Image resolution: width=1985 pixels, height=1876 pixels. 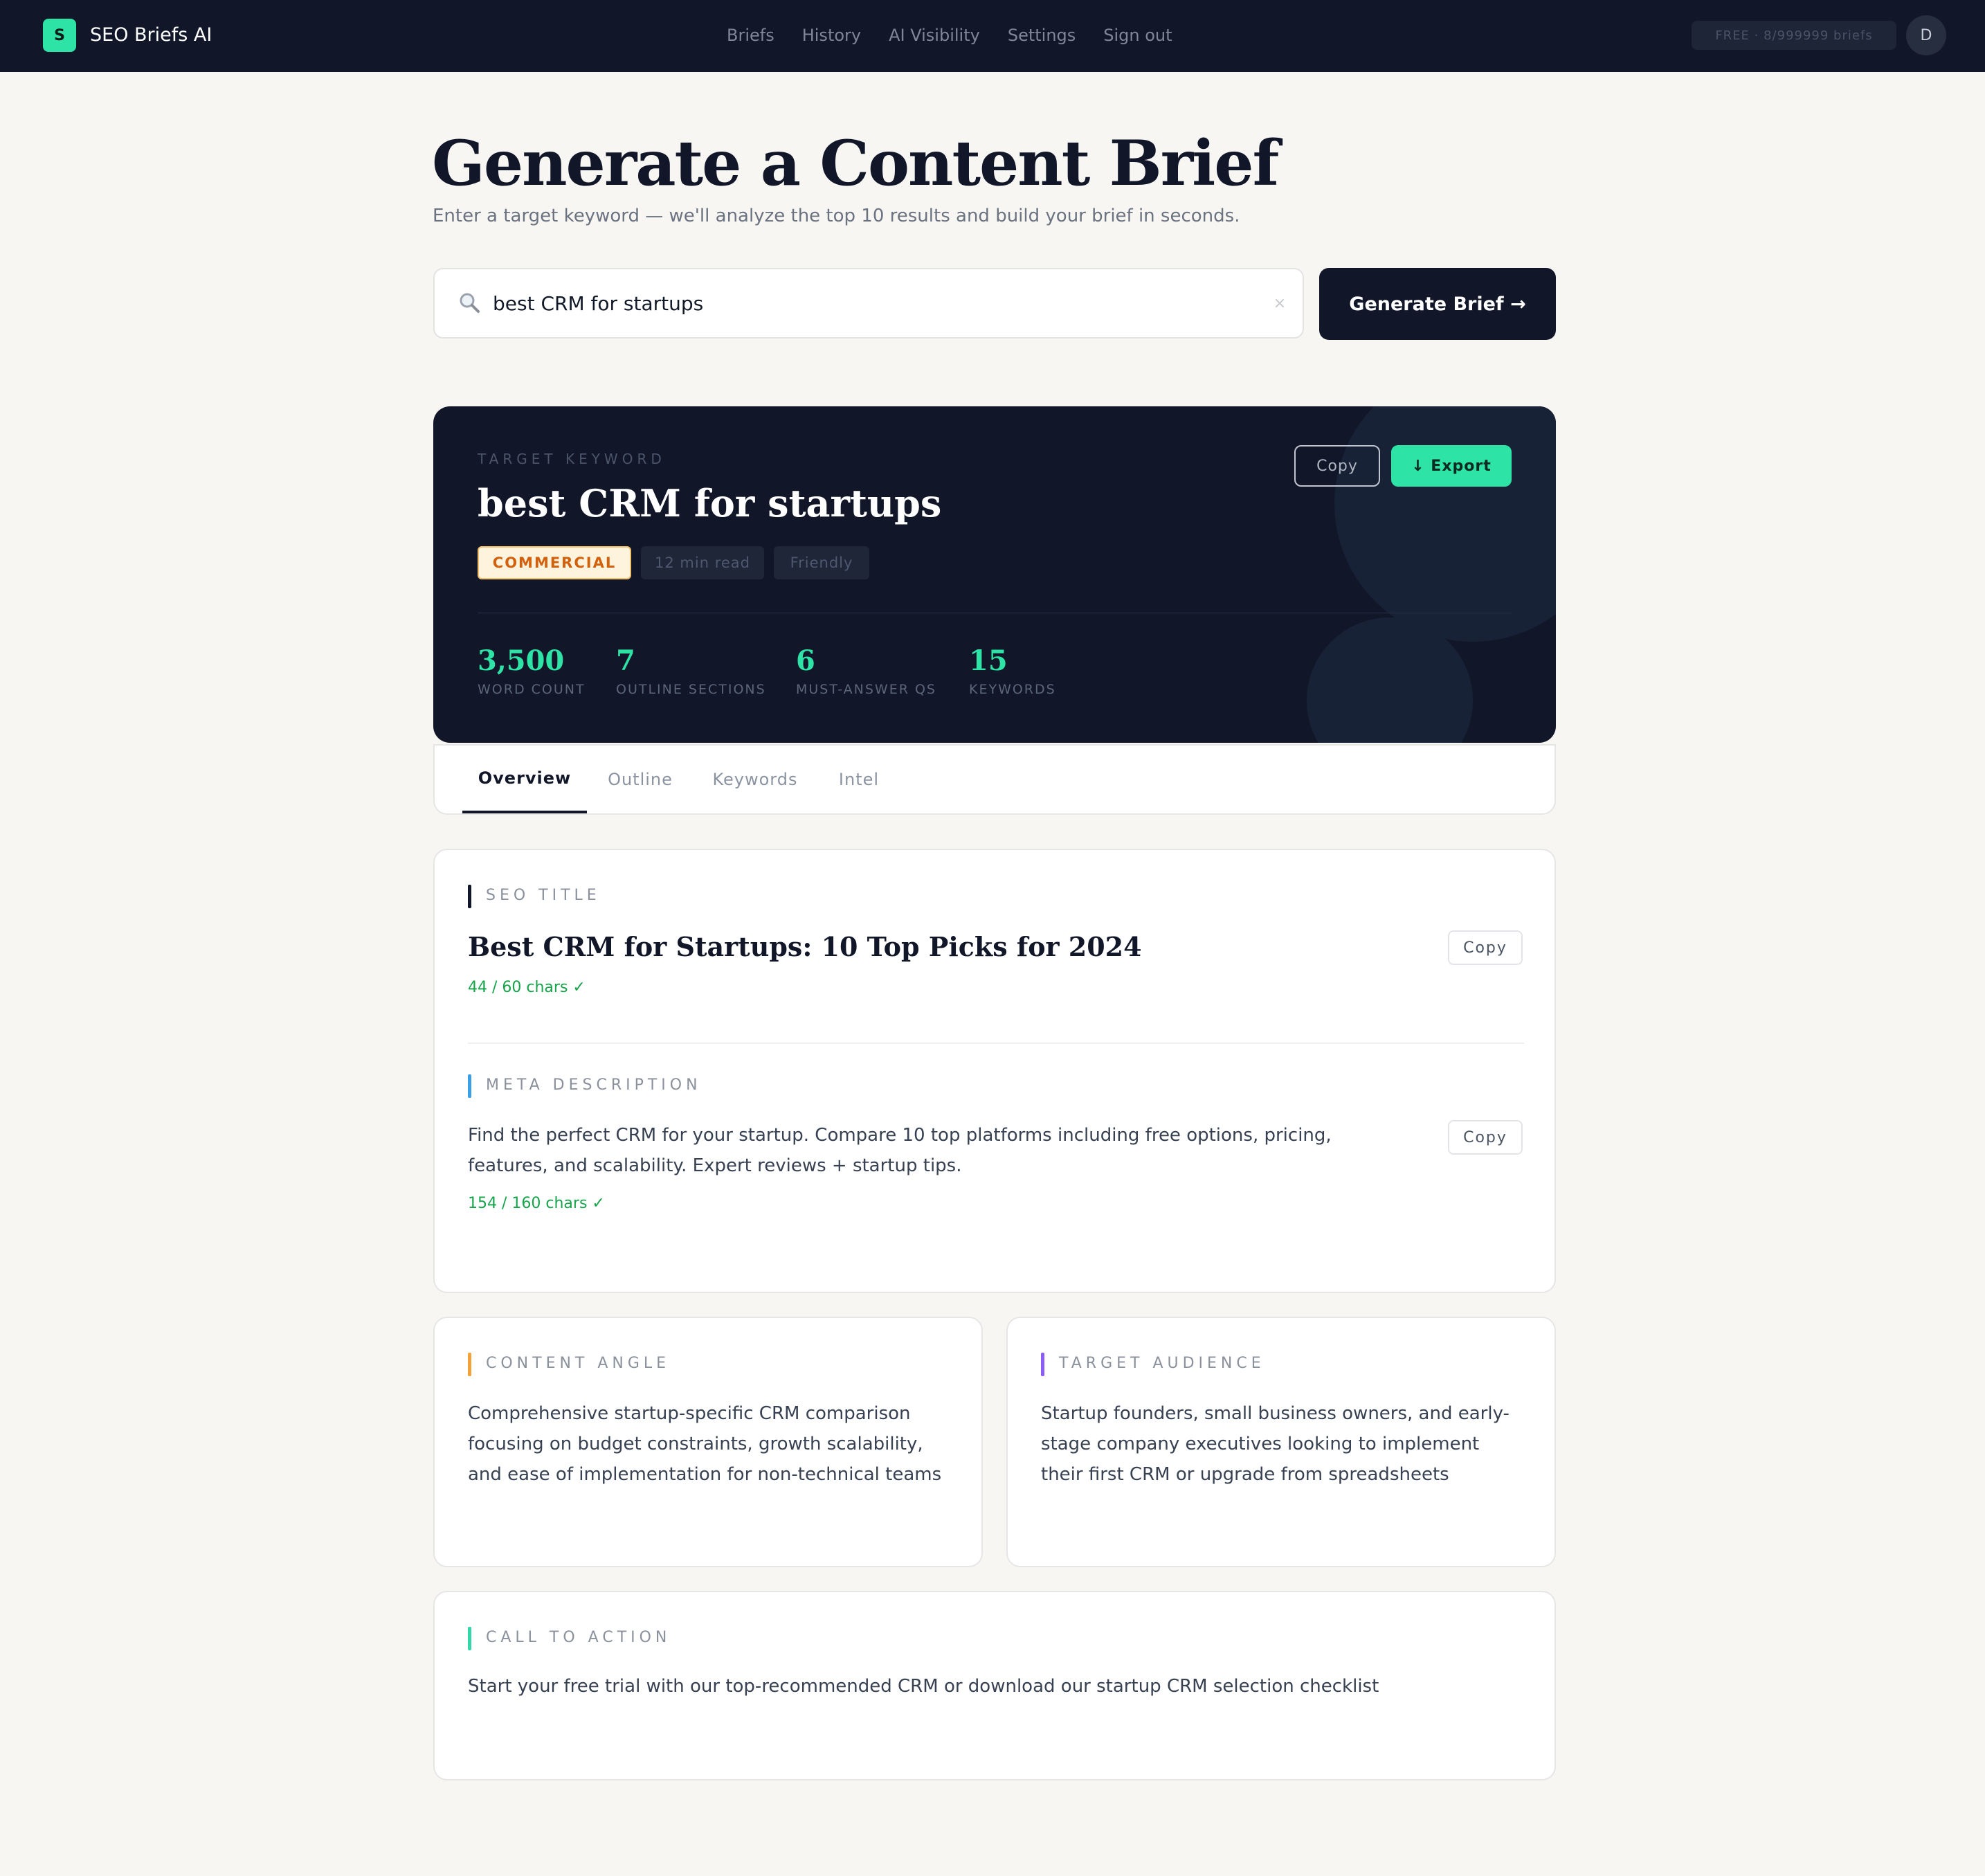 What do you see at coordinates (151, 35) in the screenshot?
I see `app-name: SEO Briefs AI` at bounding box center [151, 35].